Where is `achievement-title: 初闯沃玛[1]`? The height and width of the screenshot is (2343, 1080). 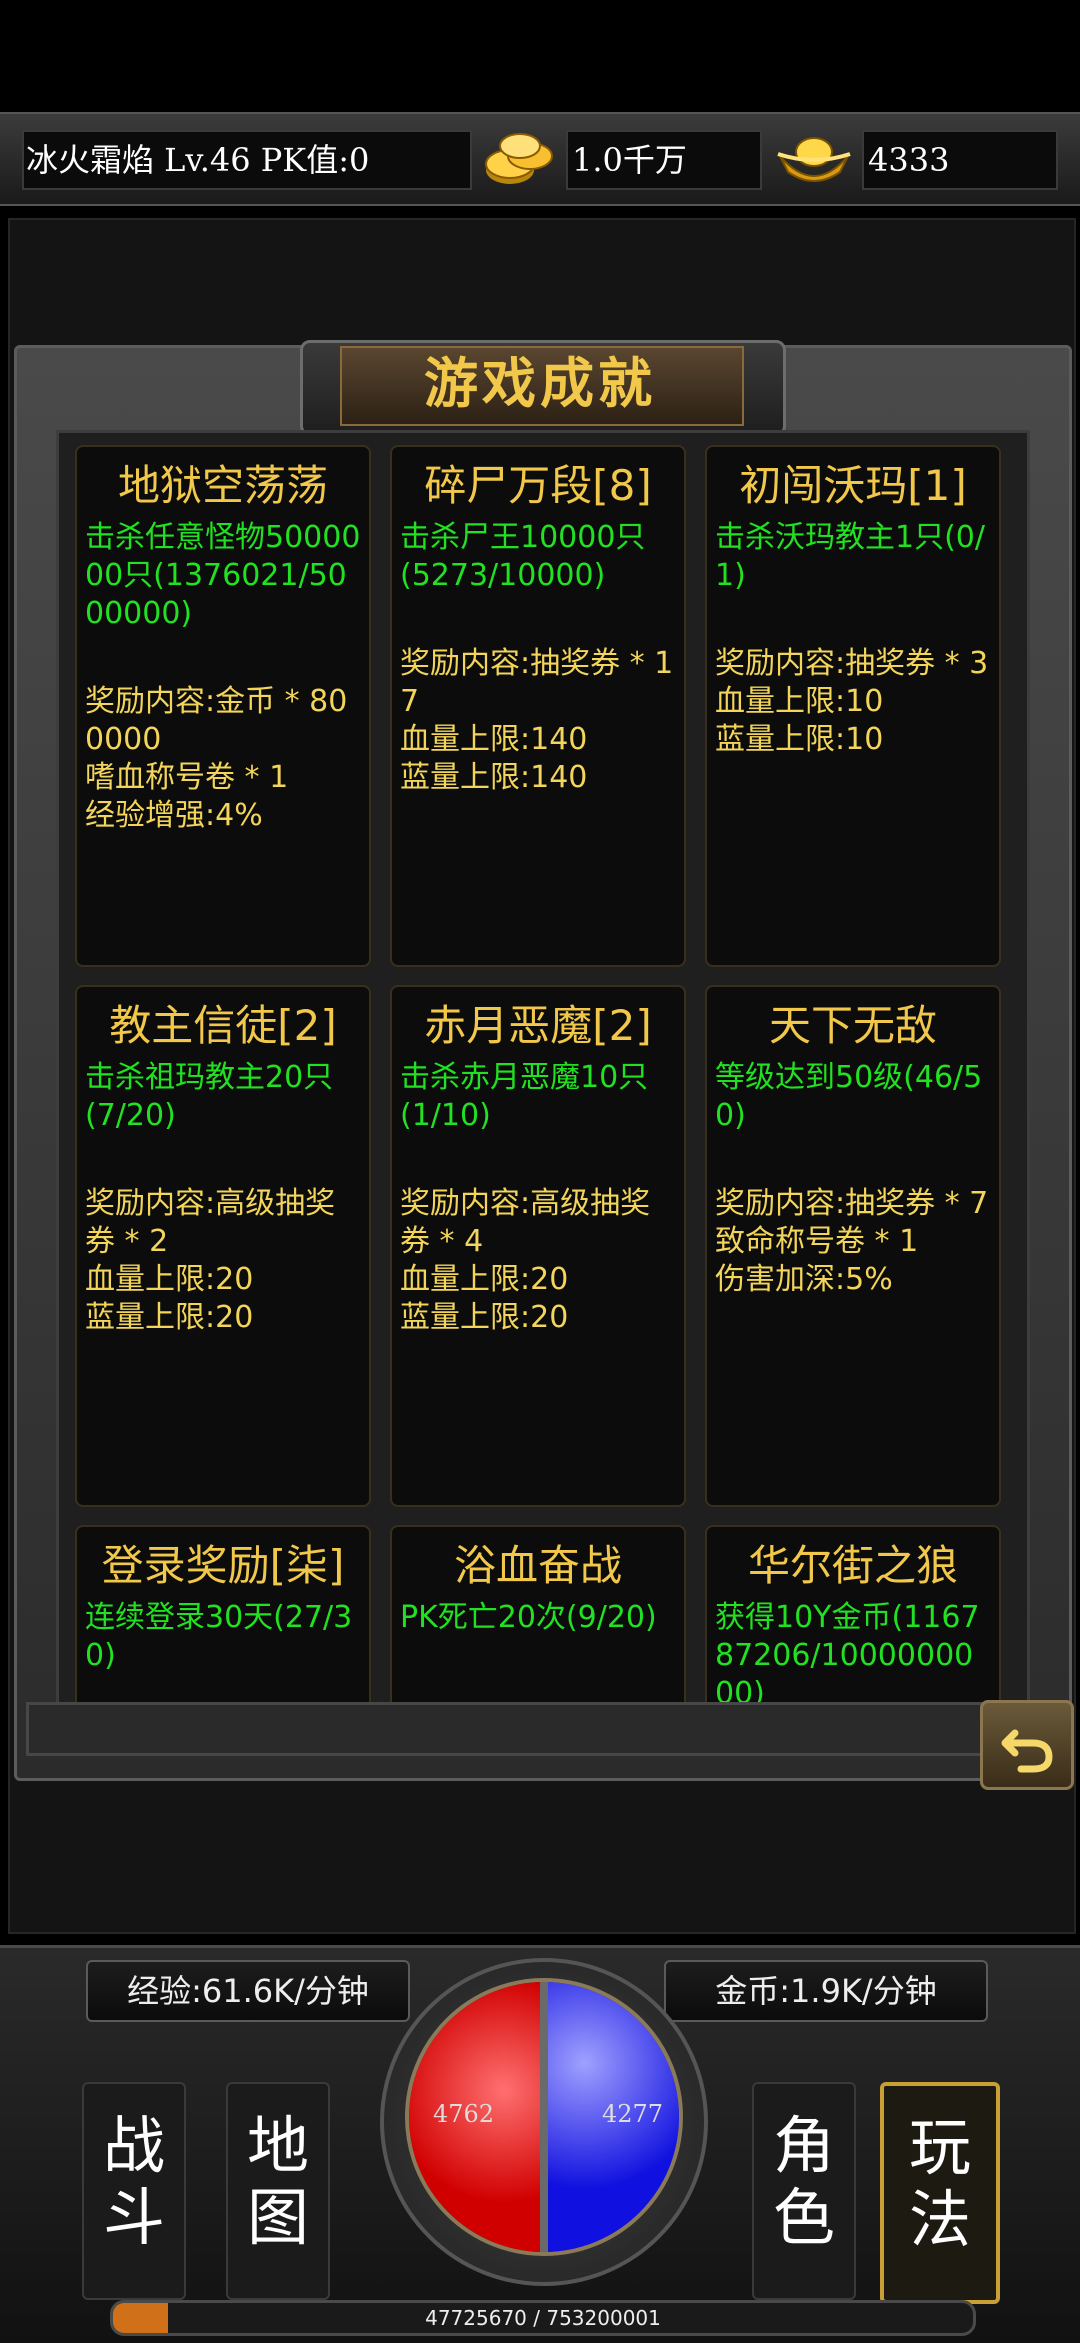 achievement-title: 初闯沃玛[1] is located at coordinates (853, 485).